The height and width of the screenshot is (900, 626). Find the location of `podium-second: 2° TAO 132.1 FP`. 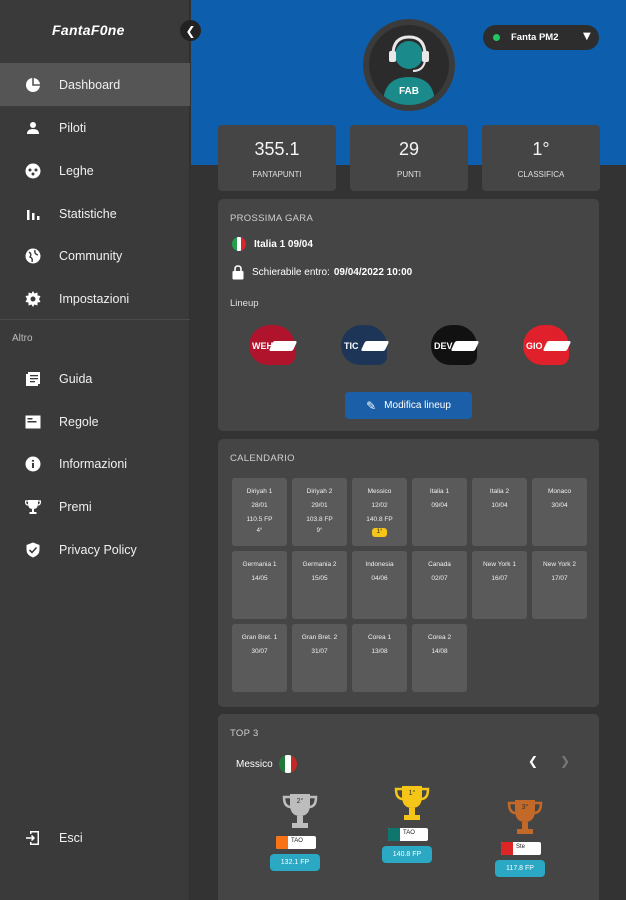

podium-second: 2° TAO 132.1 FP is located at coordinates (300, 846).